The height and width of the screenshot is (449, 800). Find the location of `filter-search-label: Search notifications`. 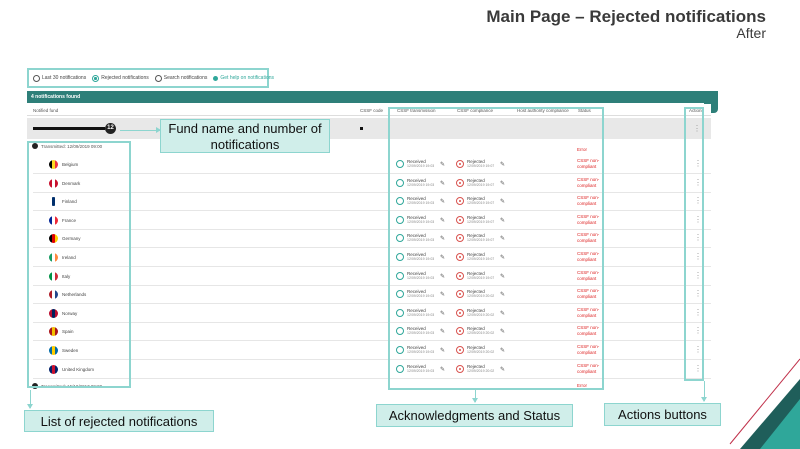

filter-search-label: Search notifications is located at coordinates (185, 78).